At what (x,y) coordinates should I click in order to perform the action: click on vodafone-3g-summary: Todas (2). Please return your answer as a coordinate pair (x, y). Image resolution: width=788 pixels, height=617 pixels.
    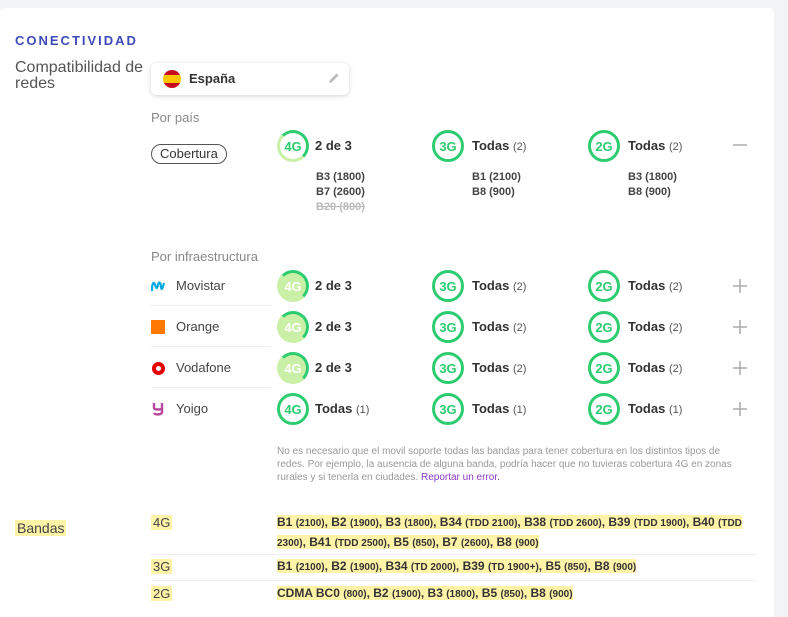
    Looking at the image, I should click on (499, 367).